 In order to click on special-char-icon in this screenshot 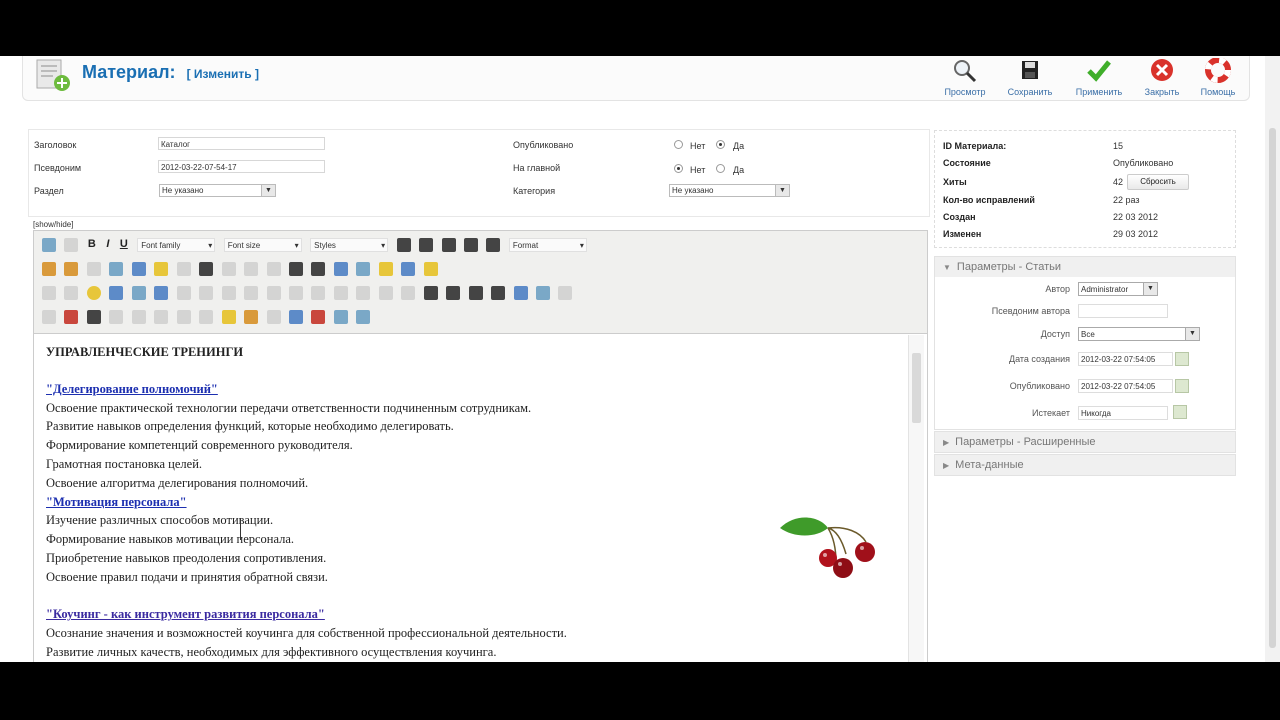, I will do `click(542, 293)`.